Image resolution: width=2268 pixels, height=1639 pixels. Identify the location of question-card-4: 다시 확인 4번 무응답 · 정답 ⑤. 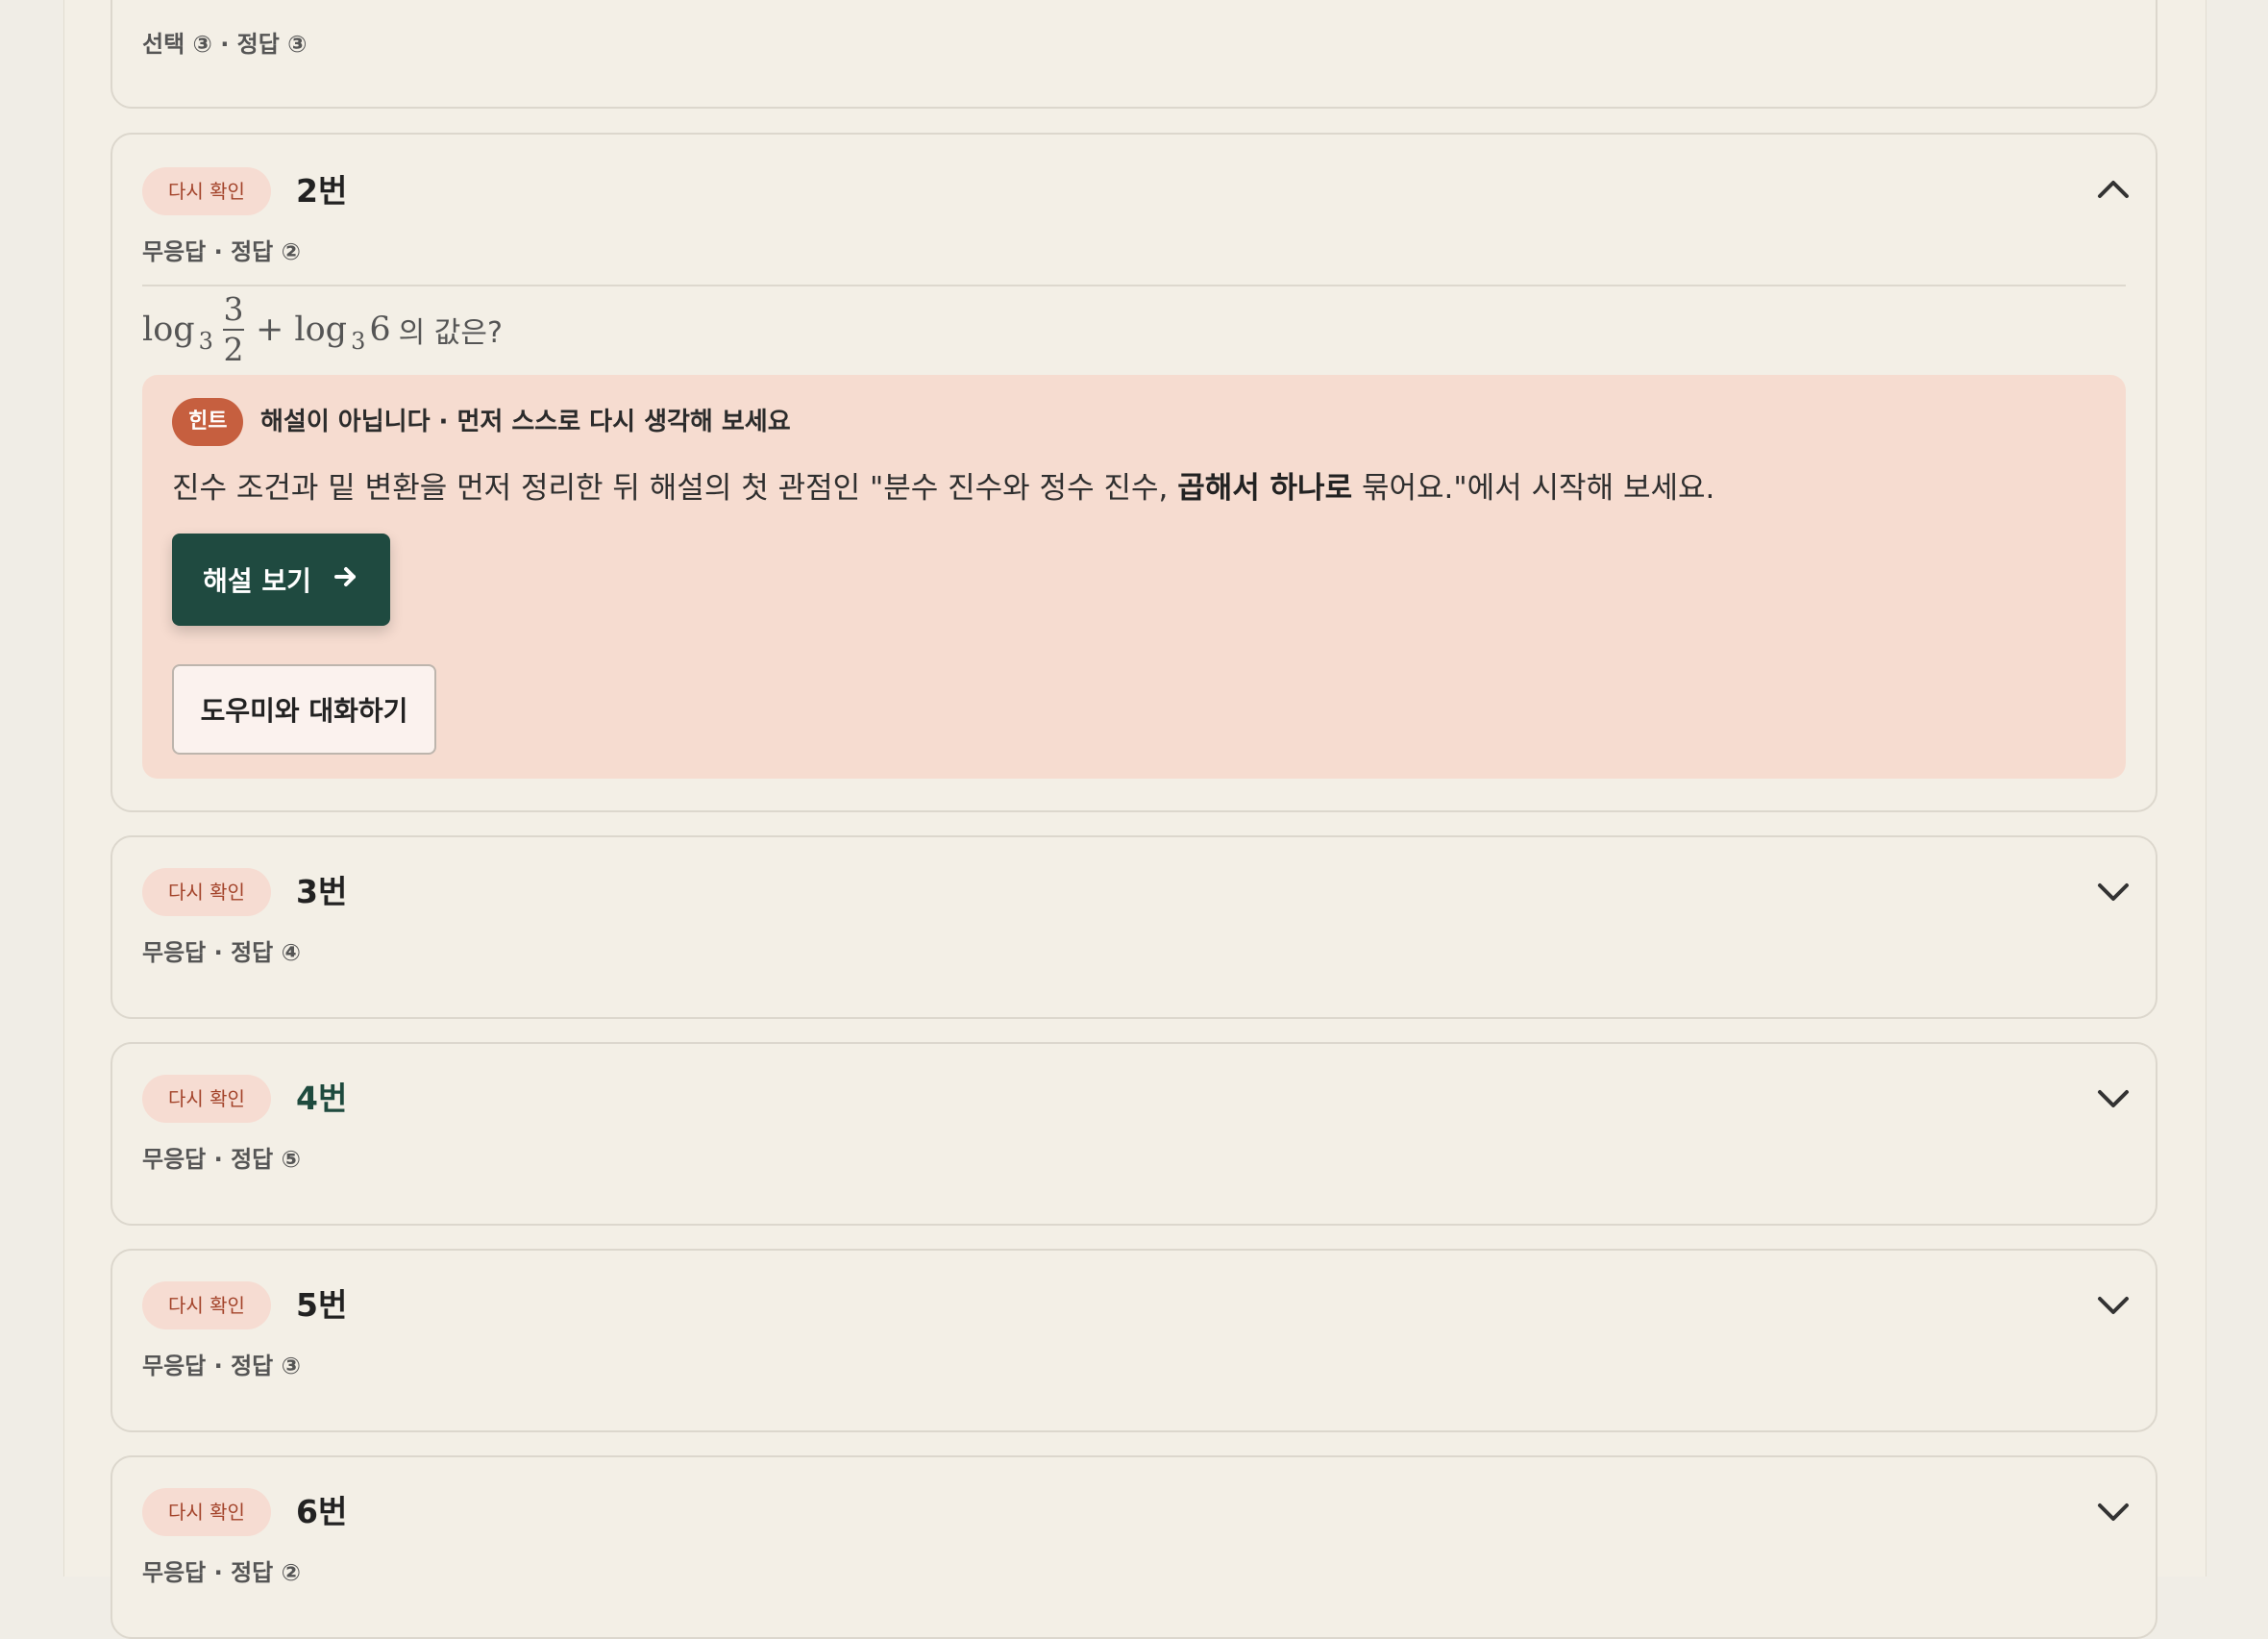
(1134, 1134).